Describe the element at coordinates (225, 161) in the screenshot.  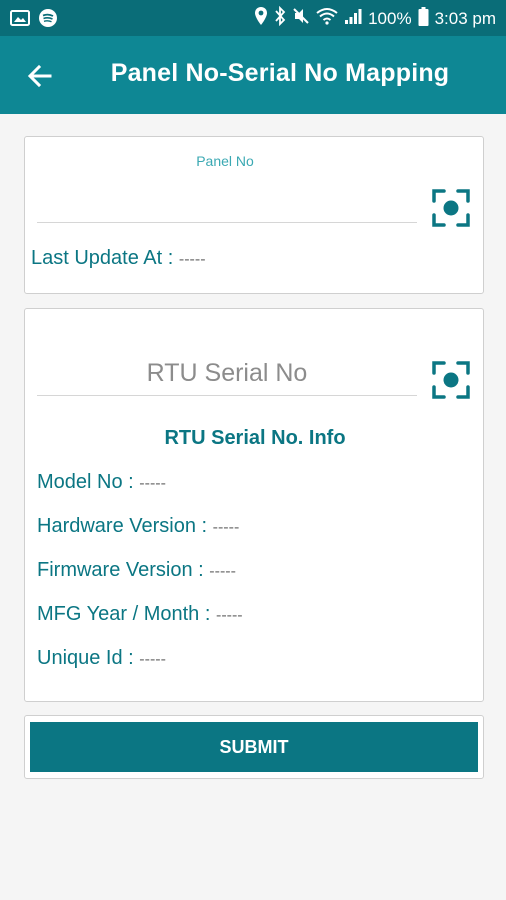
I see `panel-no-label: Panel No` at that location.